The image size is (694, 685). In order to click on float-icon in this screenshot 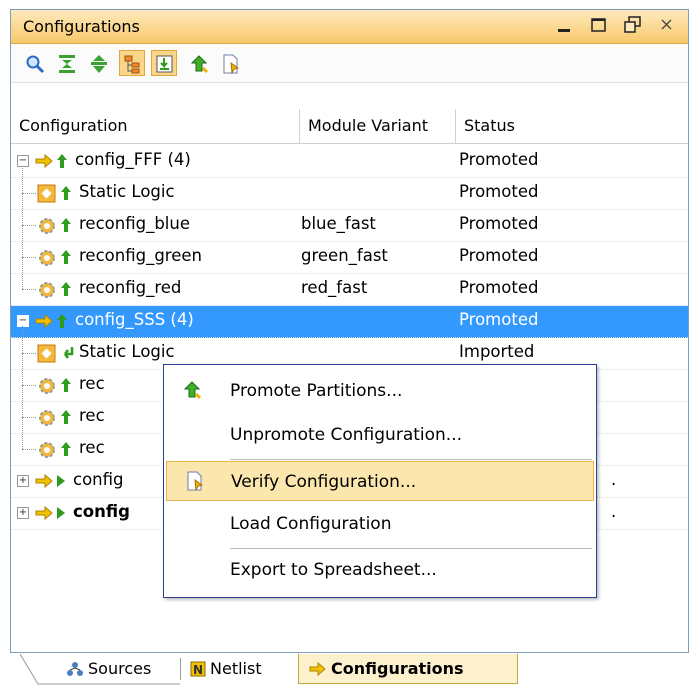, I will do `click(633, 25)`.